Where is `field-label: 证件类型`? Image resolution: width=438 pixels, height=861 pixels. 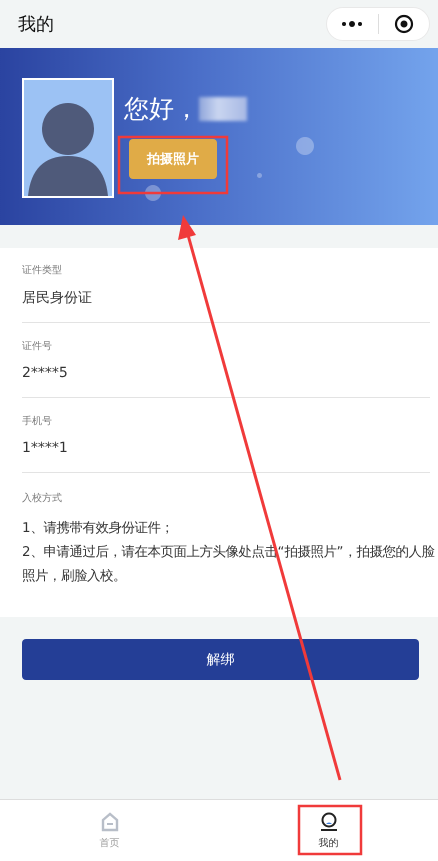 field-label: 证件类型 is located at coordinates (42, 270).